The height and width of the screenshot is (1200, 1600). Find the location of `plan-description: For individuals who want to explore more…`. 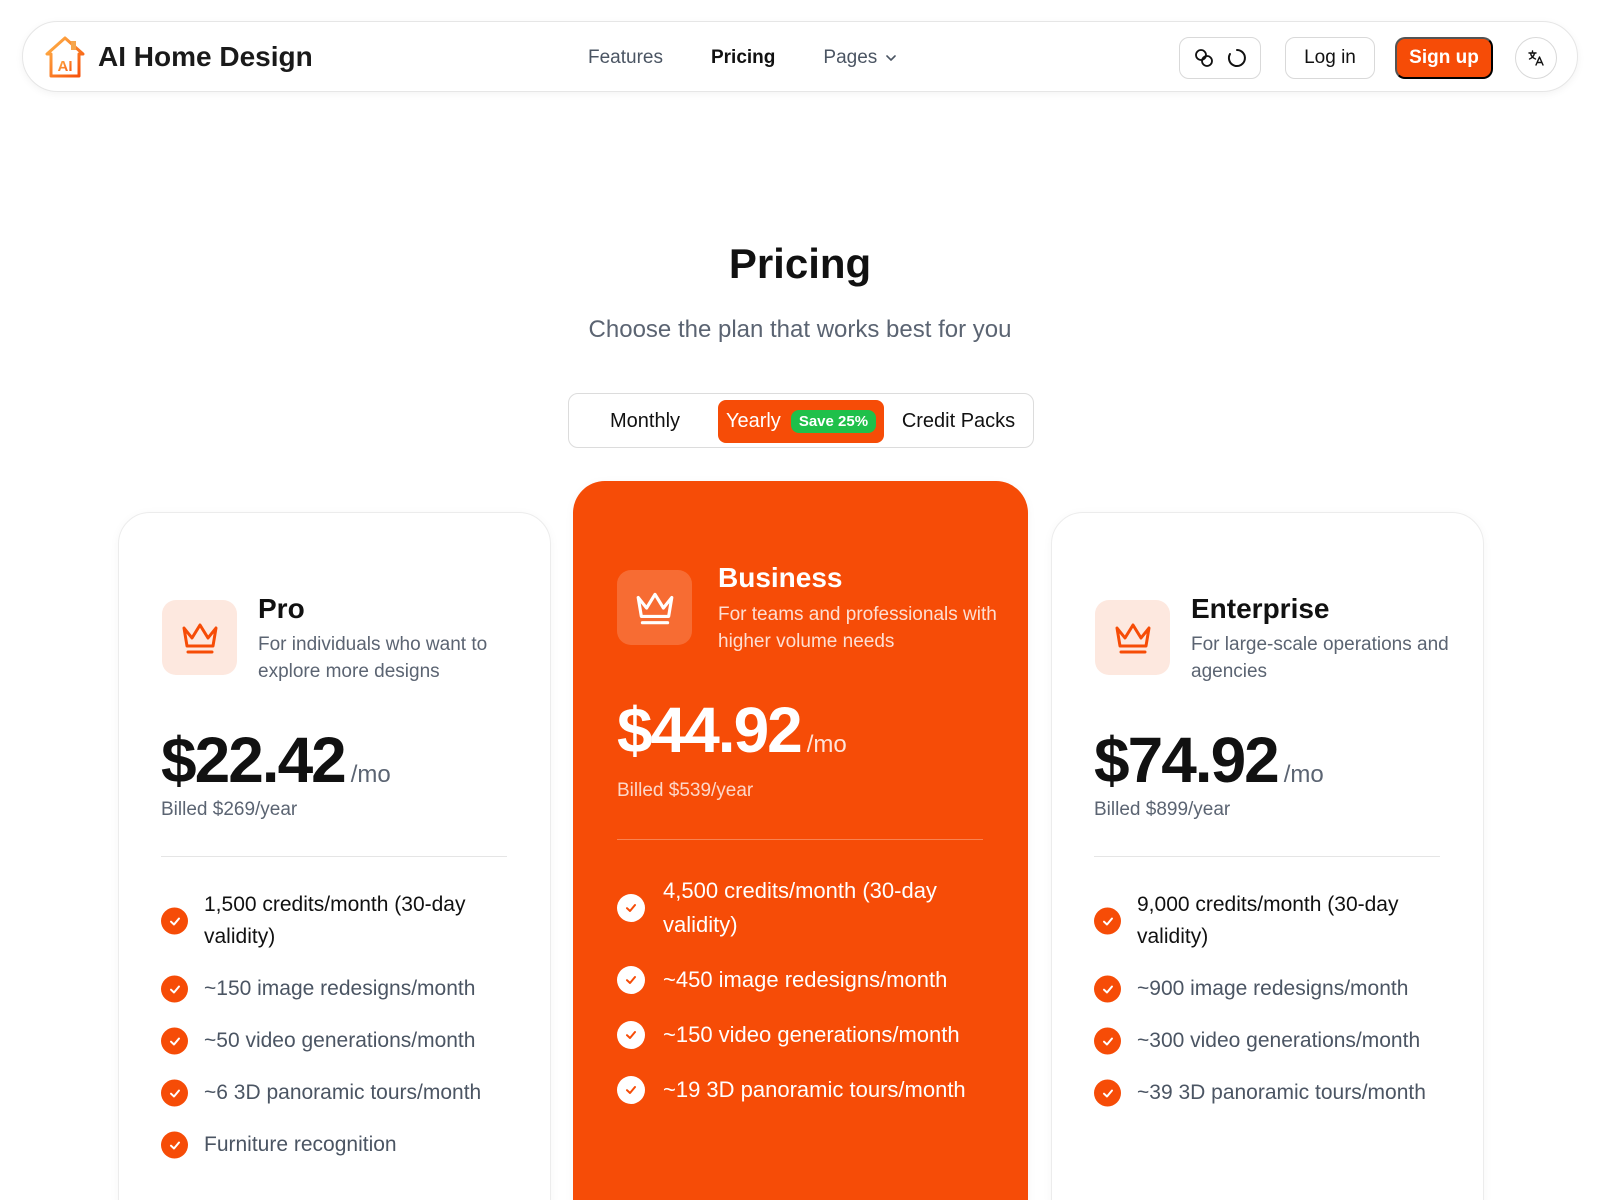

plan-description: For individuals who want to explore more… is located at coordinates (373, 658).